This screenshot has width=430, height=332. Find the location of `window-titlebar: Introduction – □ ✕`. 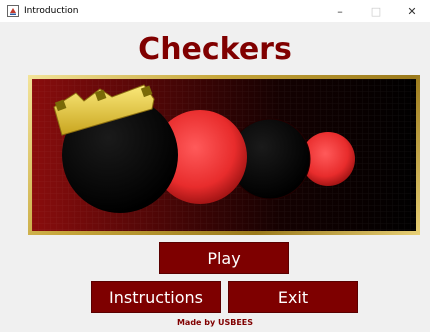

window-titlebar: Introduction – □ ✕ is located at coordinates (215, 11).